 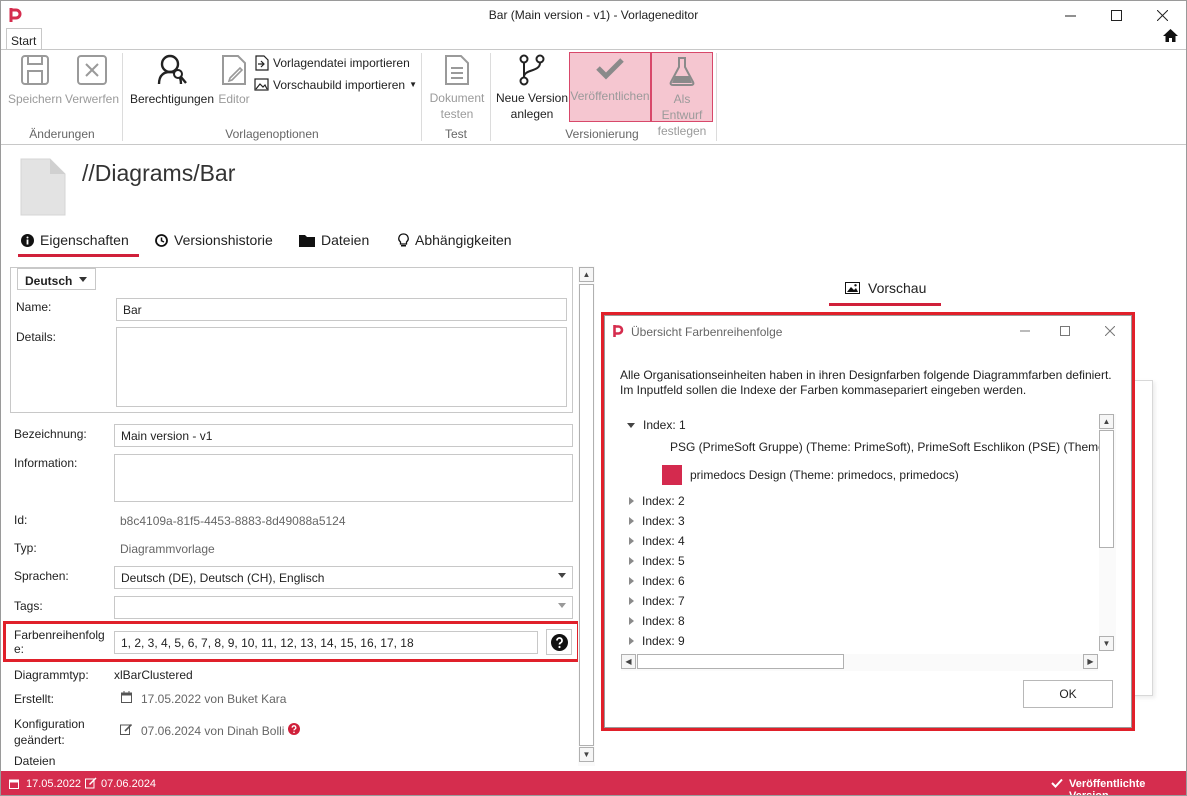 What do you see at coordinates (343, 607) in the screenshot?
I see `tags-dropdown` at bounding box center [343, 607].